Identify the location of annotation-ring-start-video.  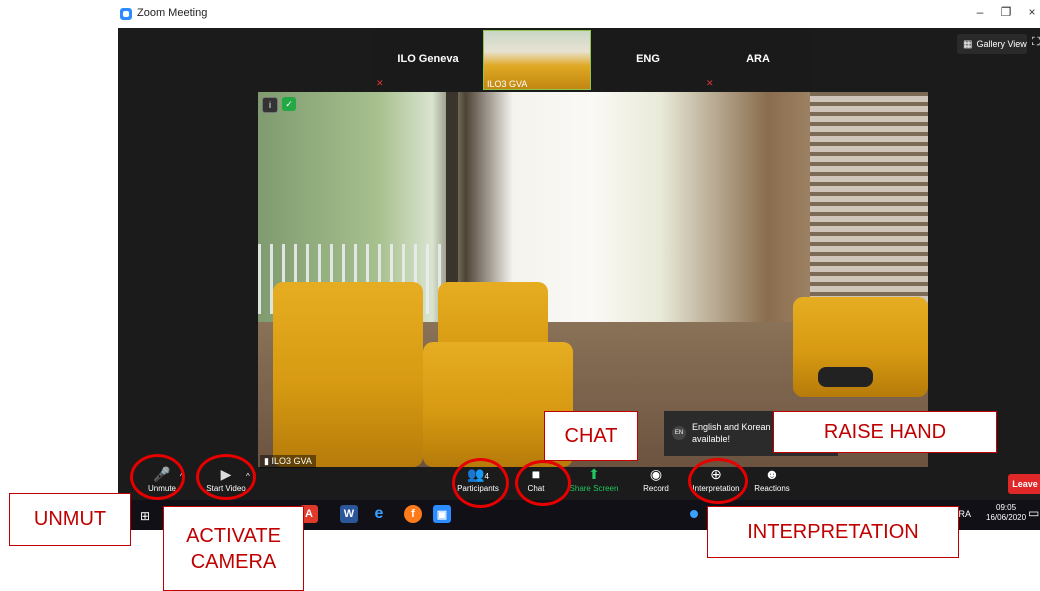
(226, 477).